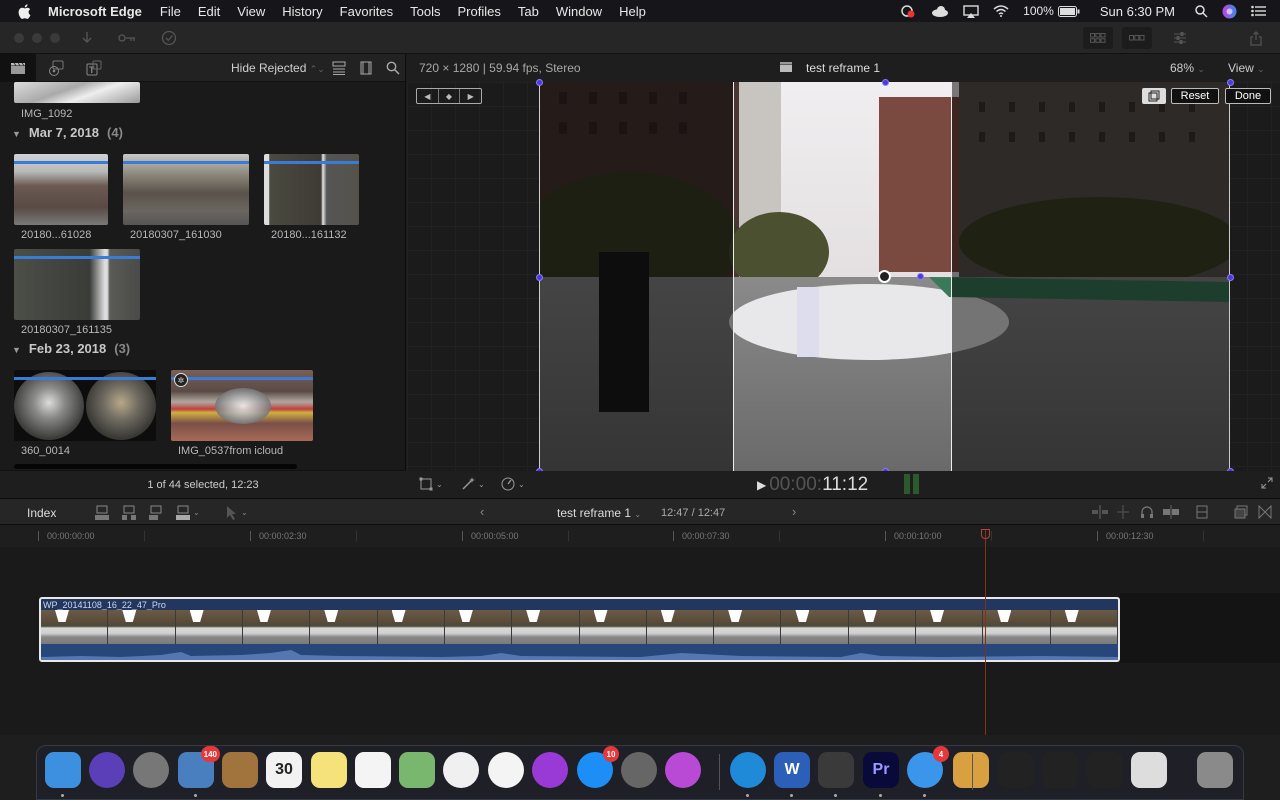 This screenshot has width=1280, height=800. What do you see at coordinates (683, 770) in the screenshot?
I see `dock-feedback-assistant` at bounding box center [683, 770].